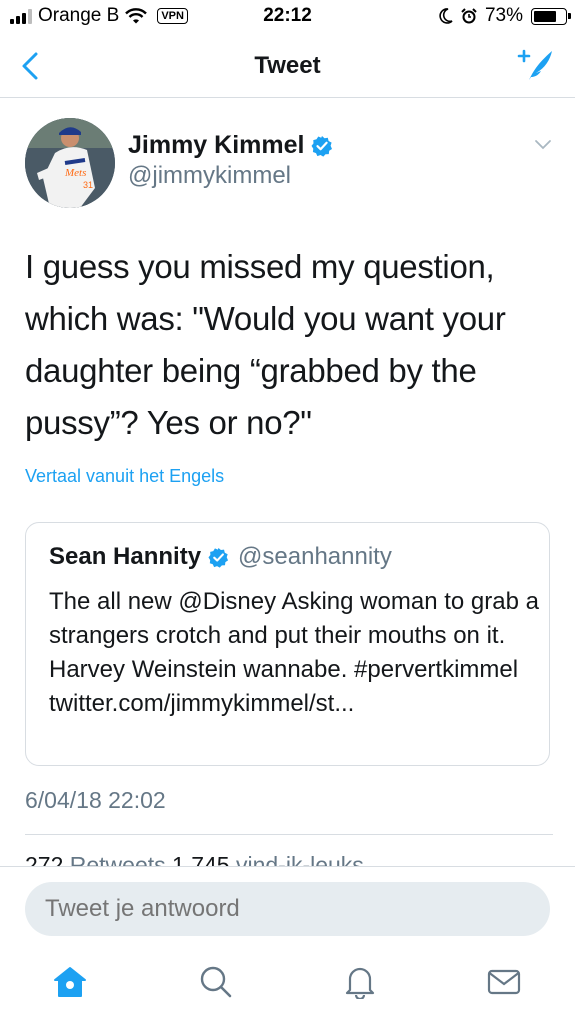  I want to click on tab-home, so click(70, 982).